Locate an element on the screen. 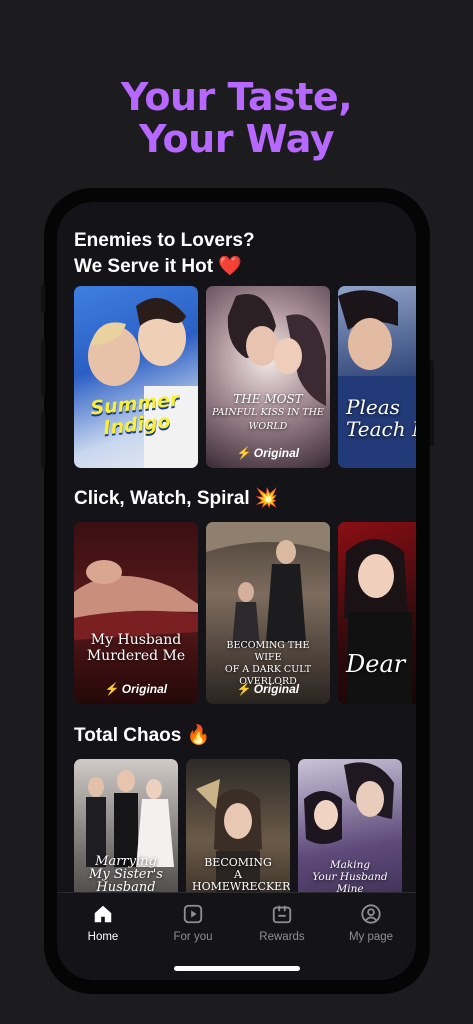  tab-home: Home is located at coordinates (103, 923).